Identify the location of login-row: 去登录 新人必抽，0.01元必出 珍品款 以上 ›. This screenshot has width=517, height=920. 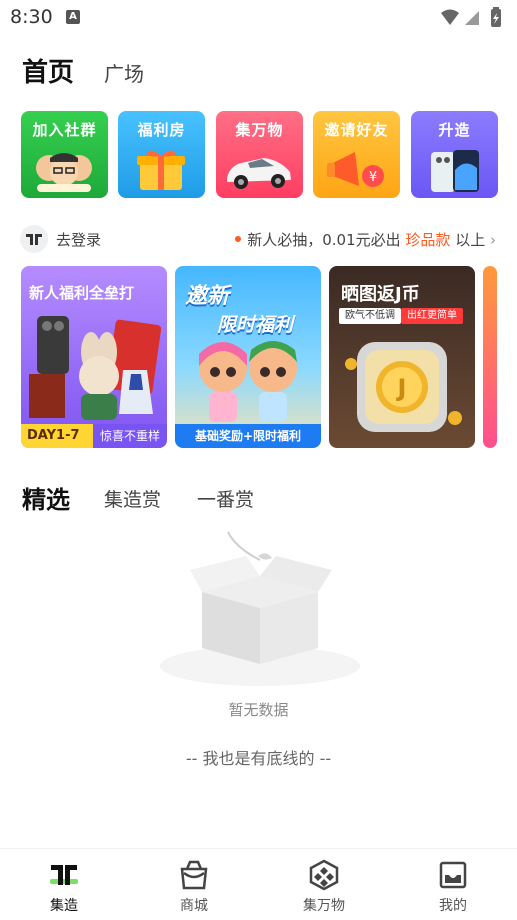
(260, 239).